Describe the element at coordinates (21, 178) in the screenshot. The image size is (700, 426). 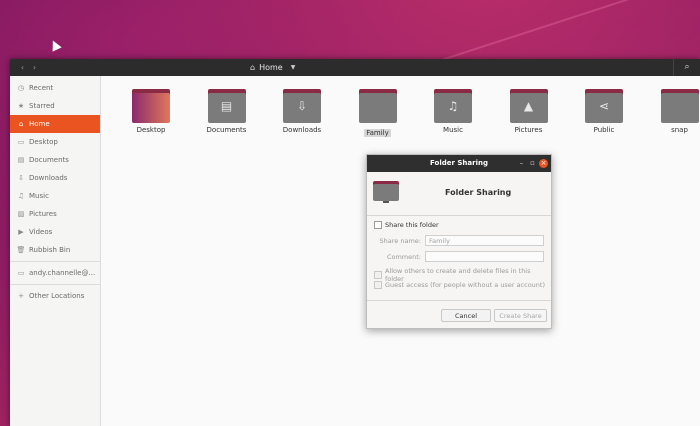
I see `download-icon: ⇩` at that location.